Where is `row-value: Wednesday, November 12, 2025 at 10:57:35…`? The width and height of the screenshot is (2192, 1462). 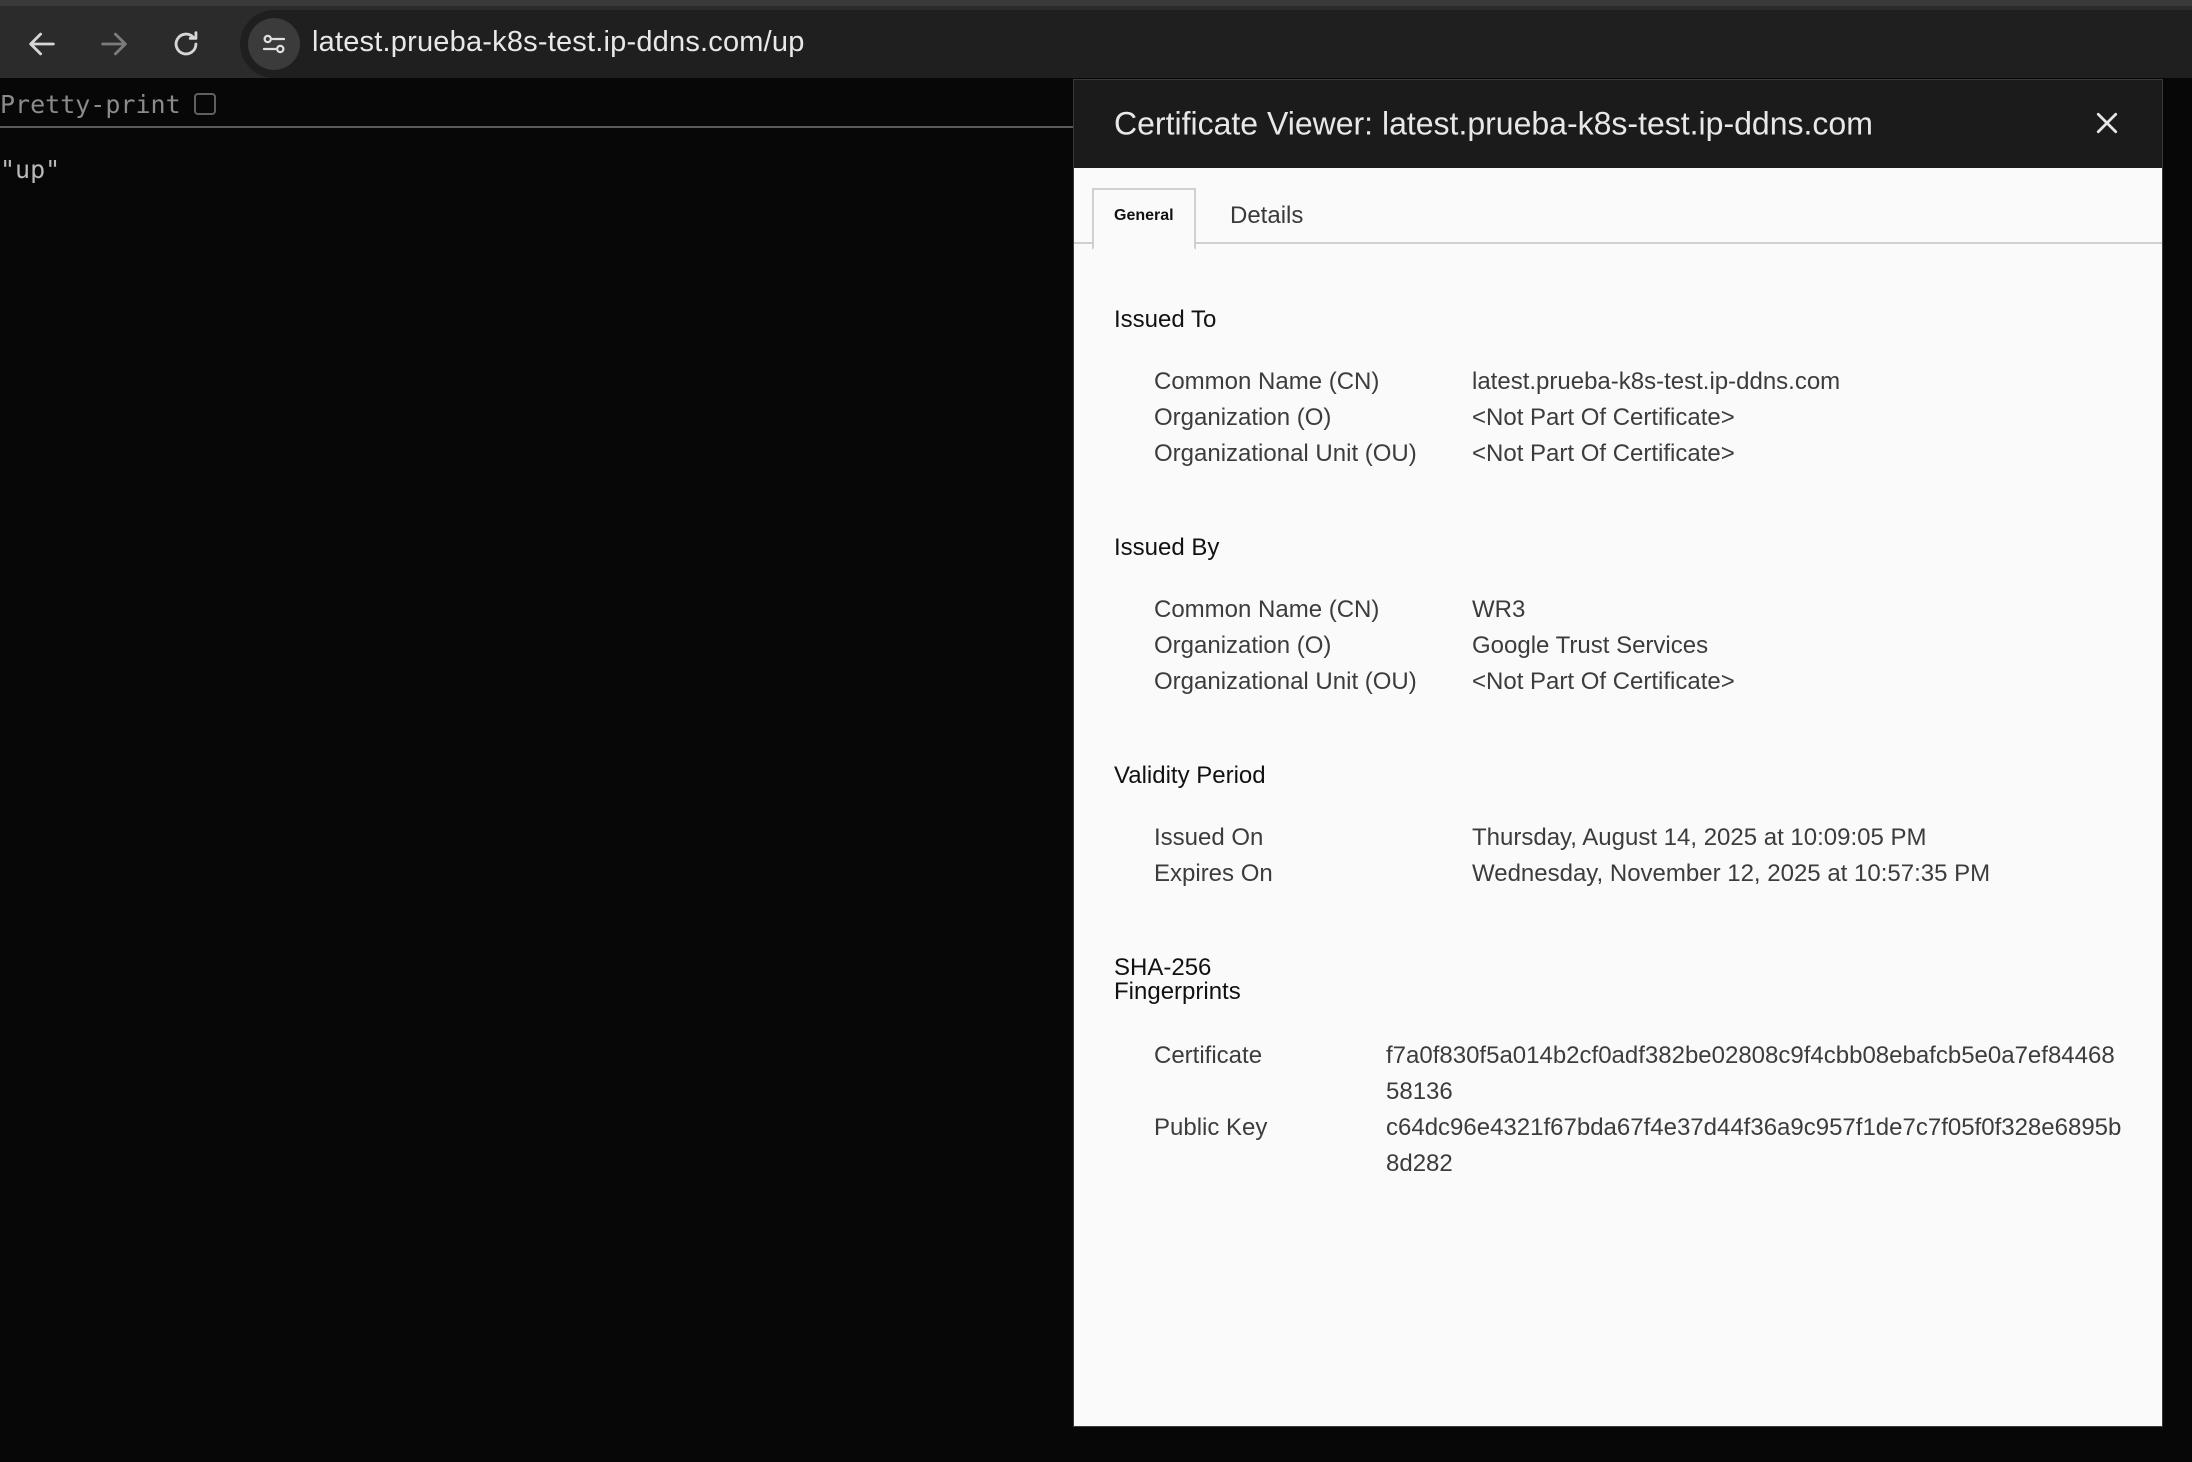 row-value: Wednesday, November 12, 2025 at 10:57:35… is located at coordinates (1731, 873).